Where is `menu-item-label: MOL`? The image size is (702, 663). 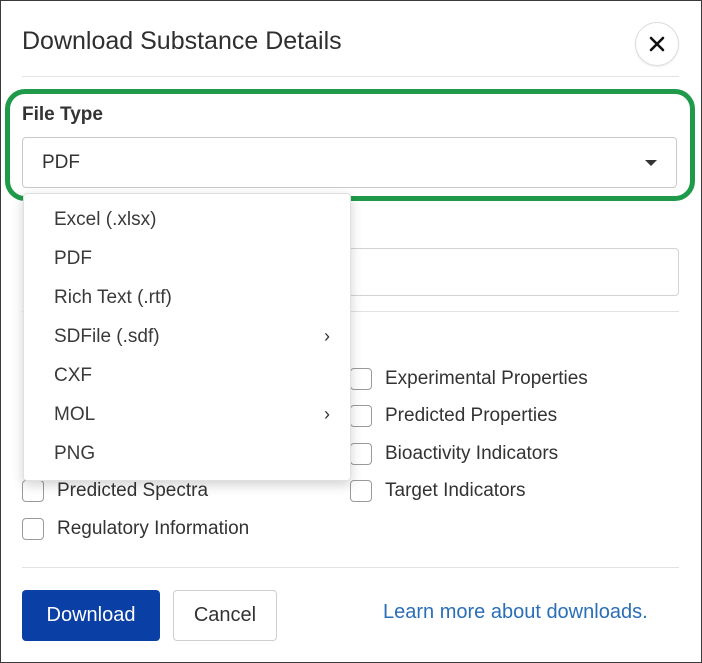
menu-item-label: MOL is located at coordinates (75, 414).